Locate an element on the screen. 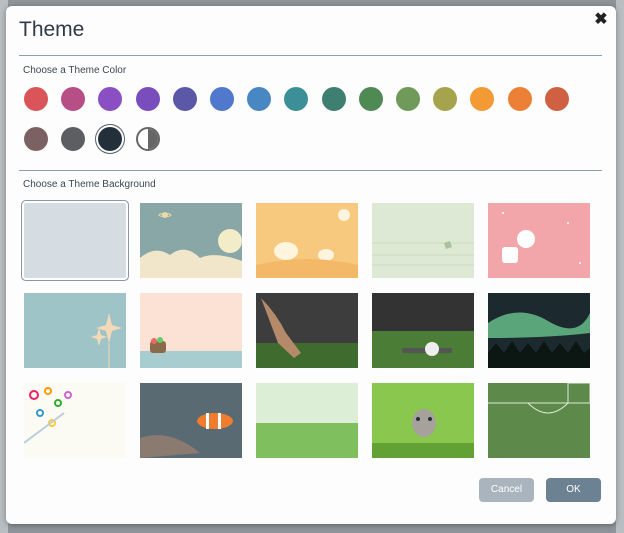 The width and height of the screenshot is (624, 533). background-thumbnail-pink-balloon is located at coordinates (539, 240).